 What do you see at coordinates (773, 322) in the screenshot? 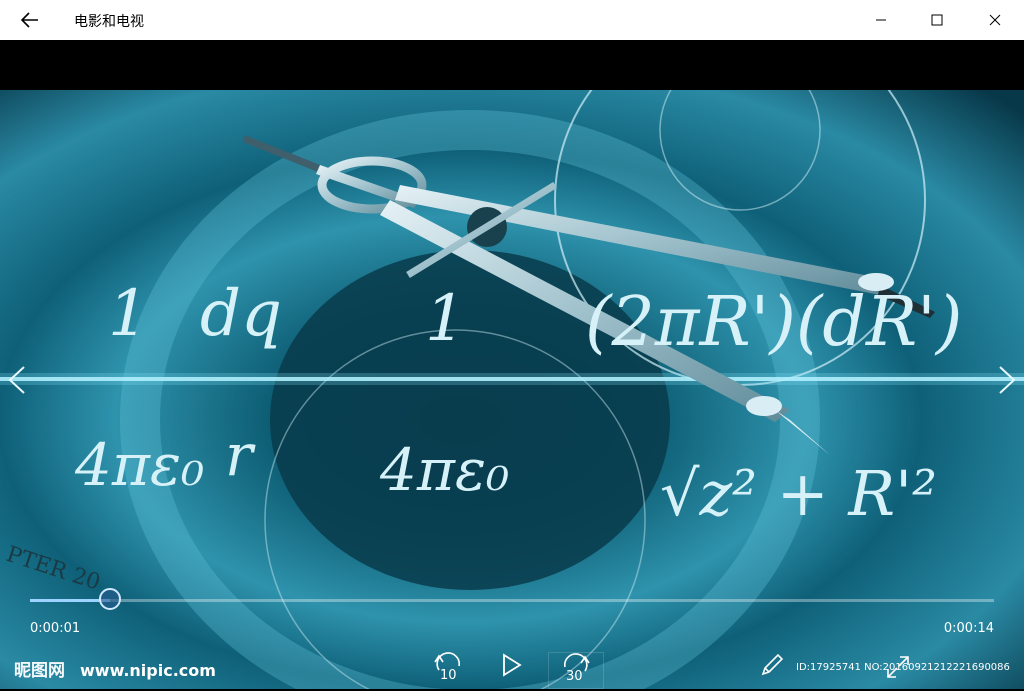
I see `eq3-top: (2πR')(dR')` at bounding box center [773, 322].